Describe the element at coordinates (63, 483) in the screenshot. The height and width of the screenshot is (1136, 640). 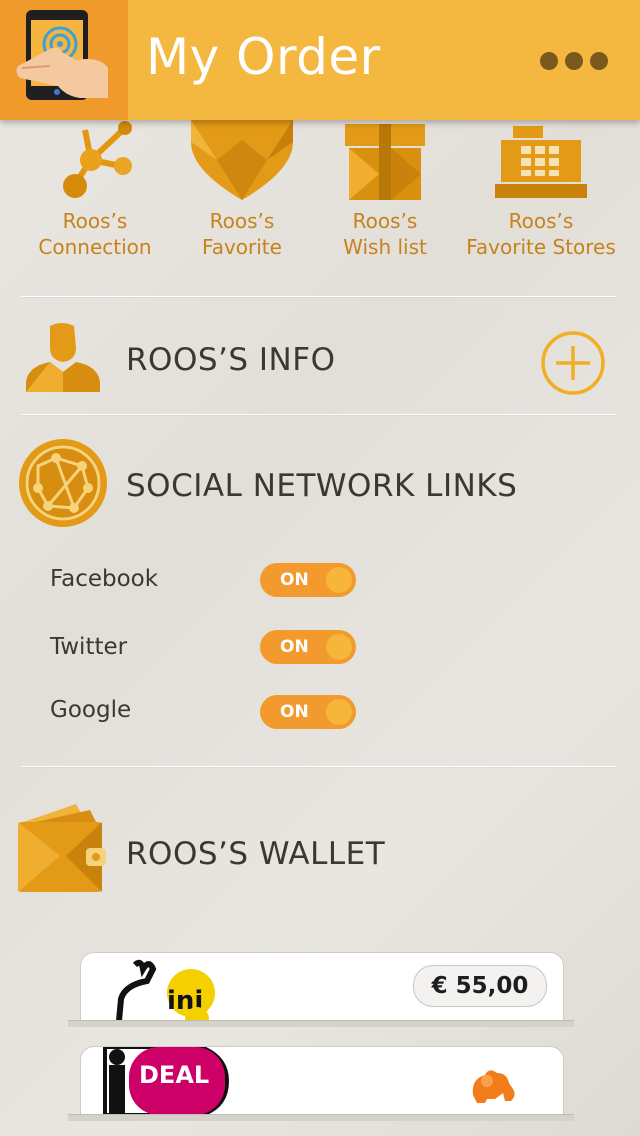
I see `globe-icon` at that location.